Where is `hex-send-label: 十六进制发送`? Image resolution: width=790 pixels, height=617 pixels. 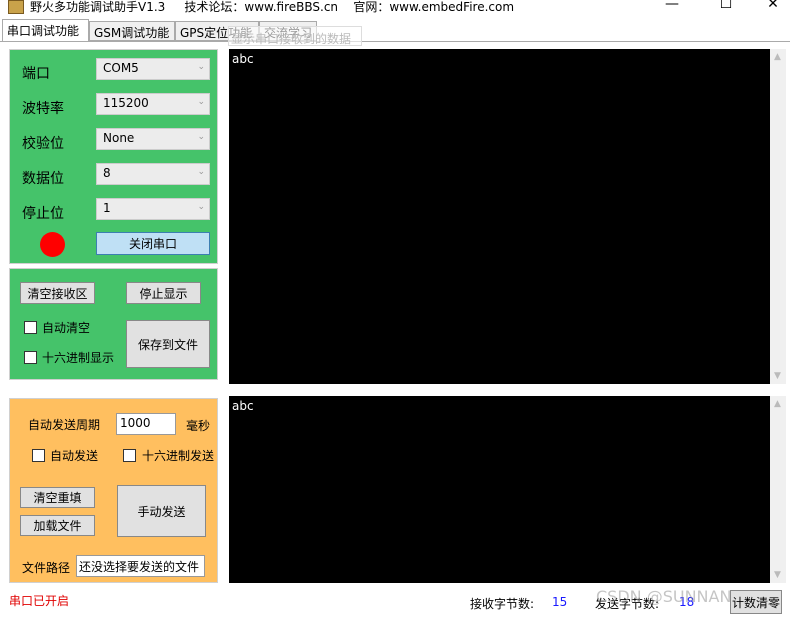
hex-send-label: 十六进制发送 is located at coordinates (178, 456).